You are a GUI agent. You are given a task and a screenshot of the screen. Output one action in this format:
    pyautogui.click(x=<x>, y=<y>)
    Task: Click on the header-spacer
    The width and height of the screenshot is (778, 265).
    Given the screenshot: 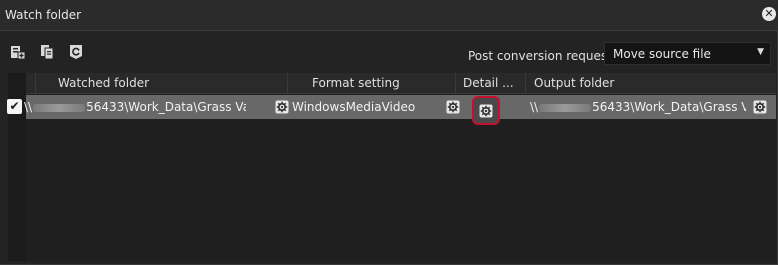 What is the action you would take?
    pyautogui.click(x=31, y=83)
    